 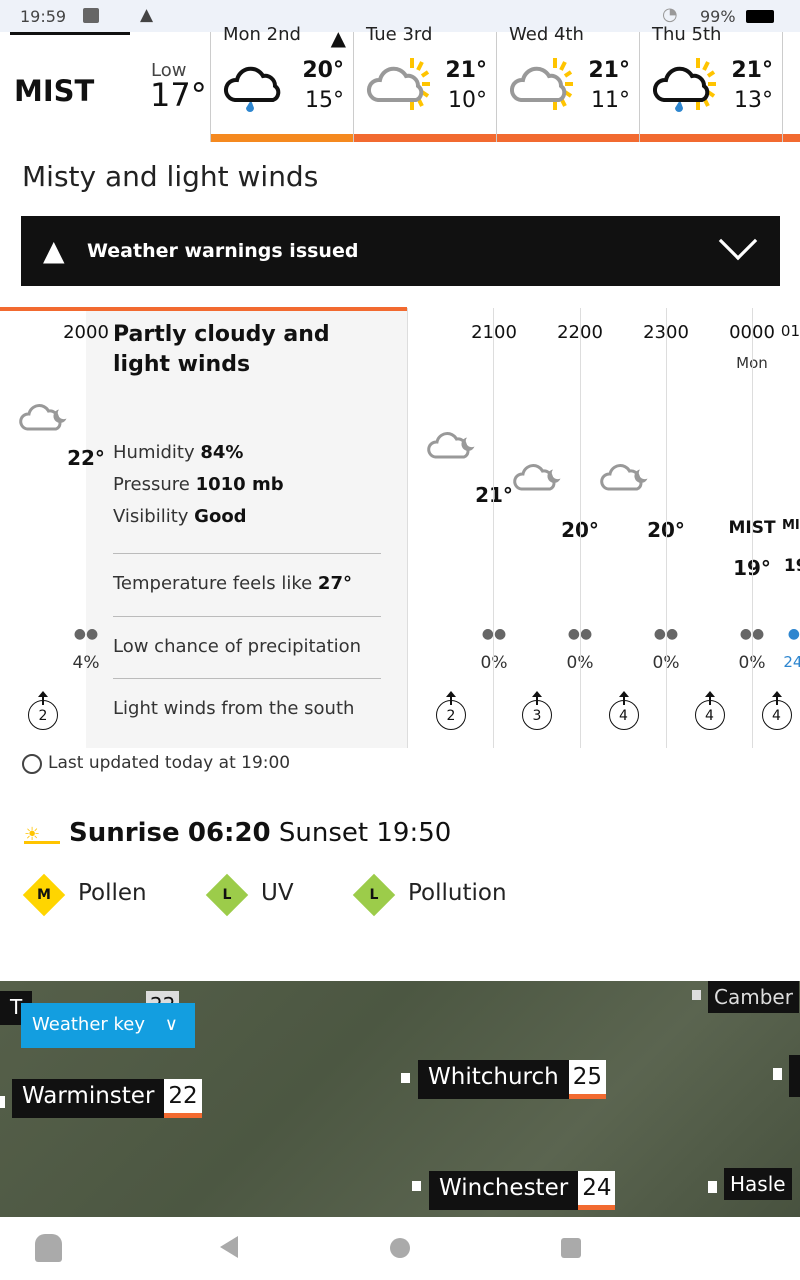 I want to click on current-condition: MIST, so click(x=54, y=91).